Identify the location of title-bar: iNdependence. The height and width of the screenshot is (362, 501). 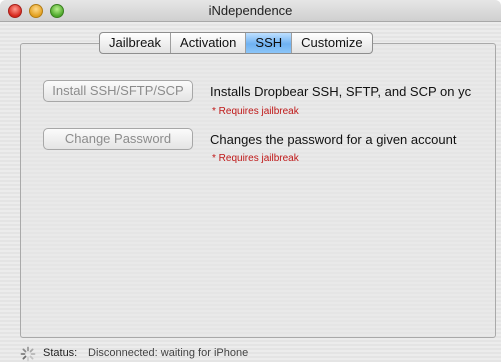
(250, 11).